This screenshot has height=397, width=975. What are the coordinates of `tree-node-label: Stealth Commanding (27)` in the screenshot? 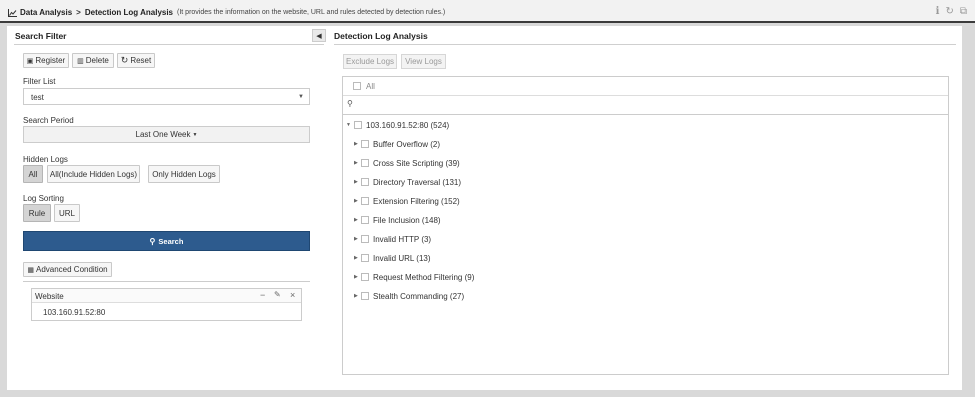 It's located at (418, 296).